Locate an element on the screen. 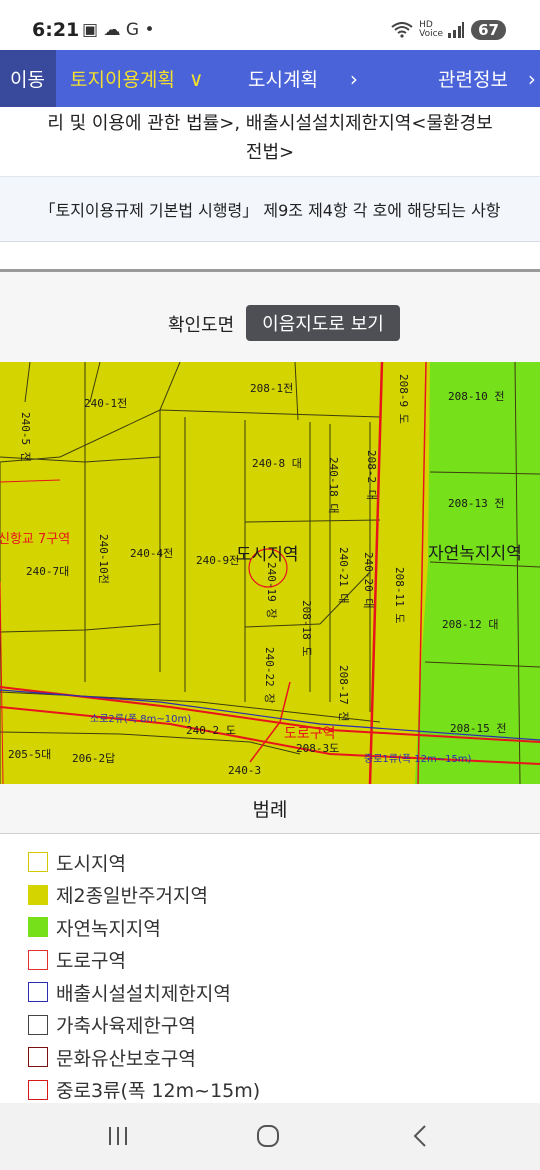 The image size is (540, 1170). legend-title: 범례 is located at coordinates (270, 810).